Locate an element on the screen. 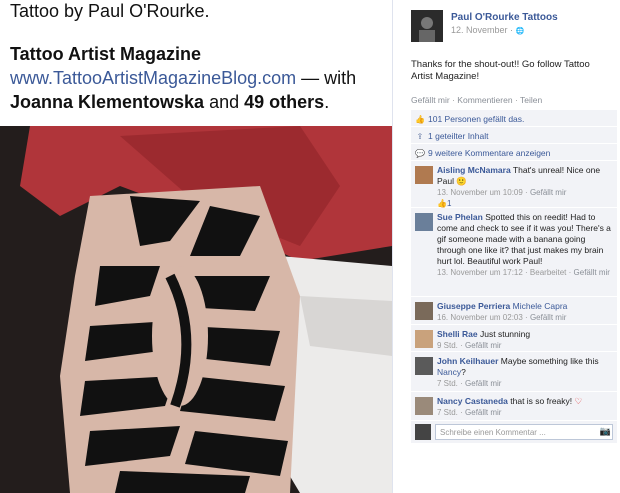  comment-text: Maybe something like this is located at coordinates (549, 361).